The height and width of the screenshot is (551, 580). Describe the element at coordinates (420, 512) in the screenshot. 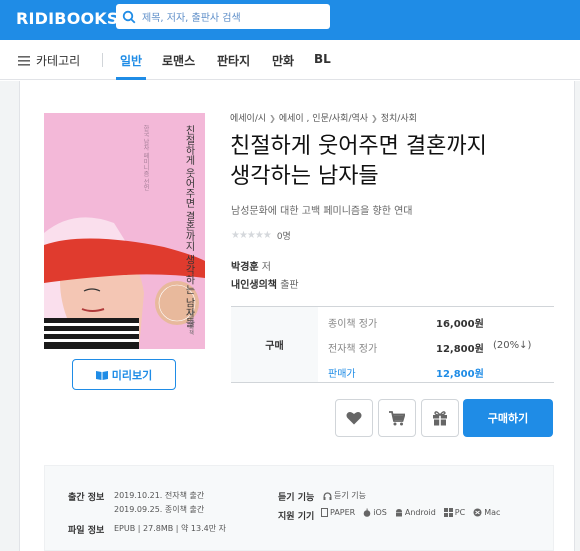

I see `device-label: Android` at that location.